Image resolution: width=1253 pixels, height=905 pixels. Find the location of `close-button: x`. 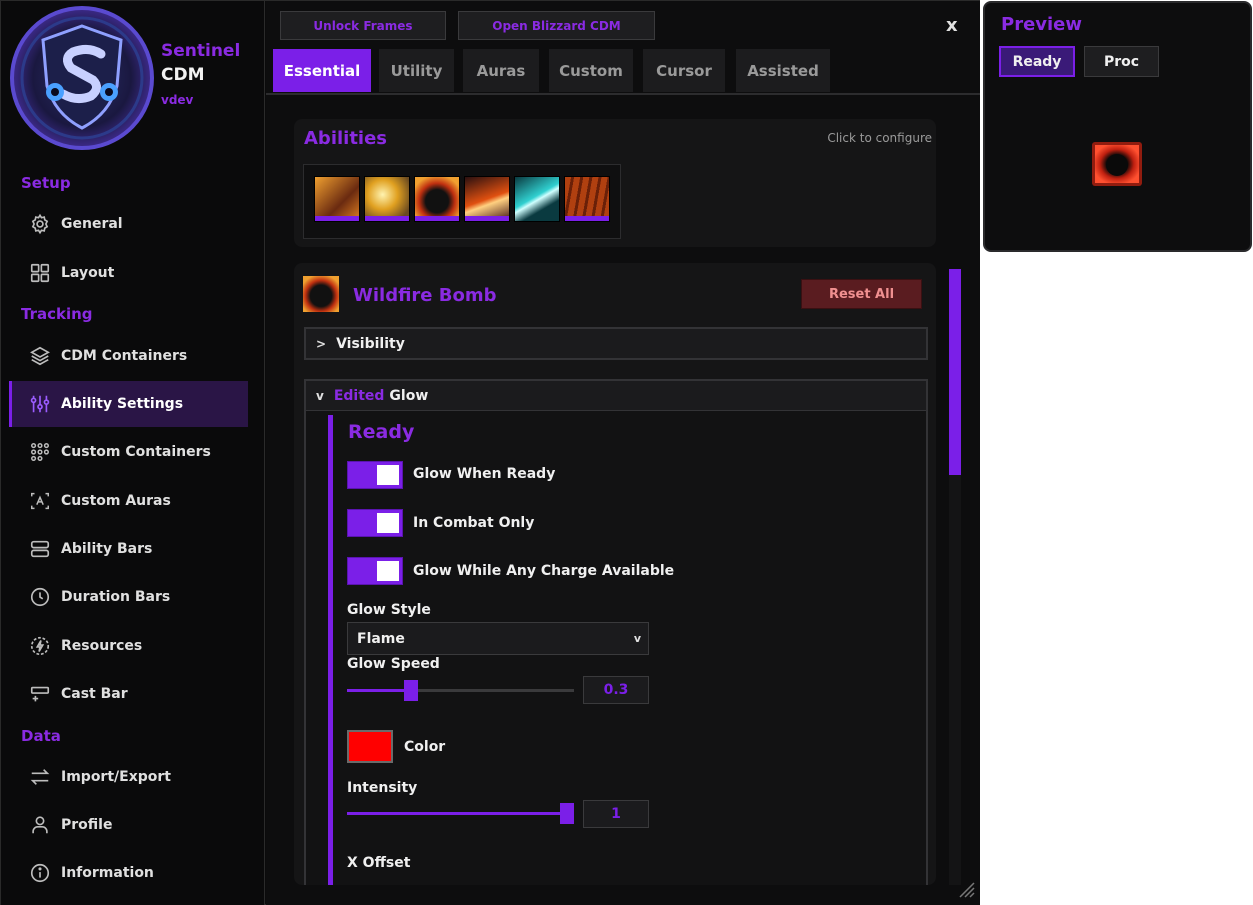

close-button: x is located at coordinates (952, 25).